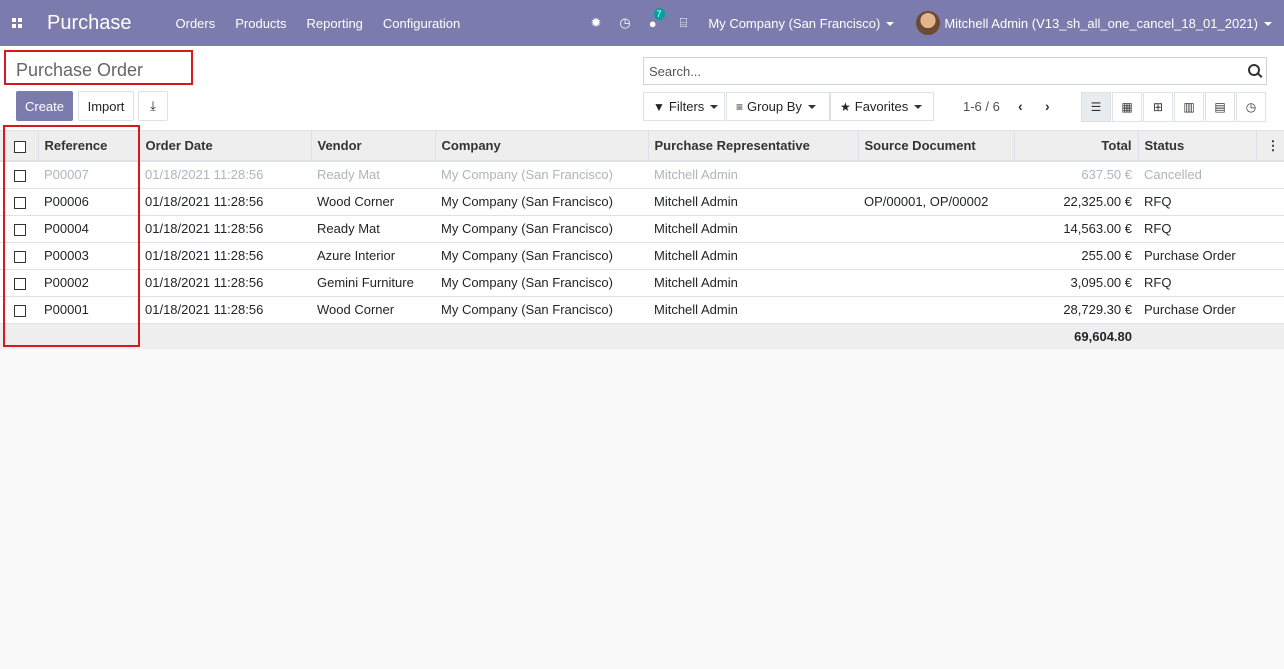 This screenshot has height=669, width=1284. Describe the element at coordinates (1220, 107) in the screenshot. I see `calendar-view-icon: ▤` at that location.